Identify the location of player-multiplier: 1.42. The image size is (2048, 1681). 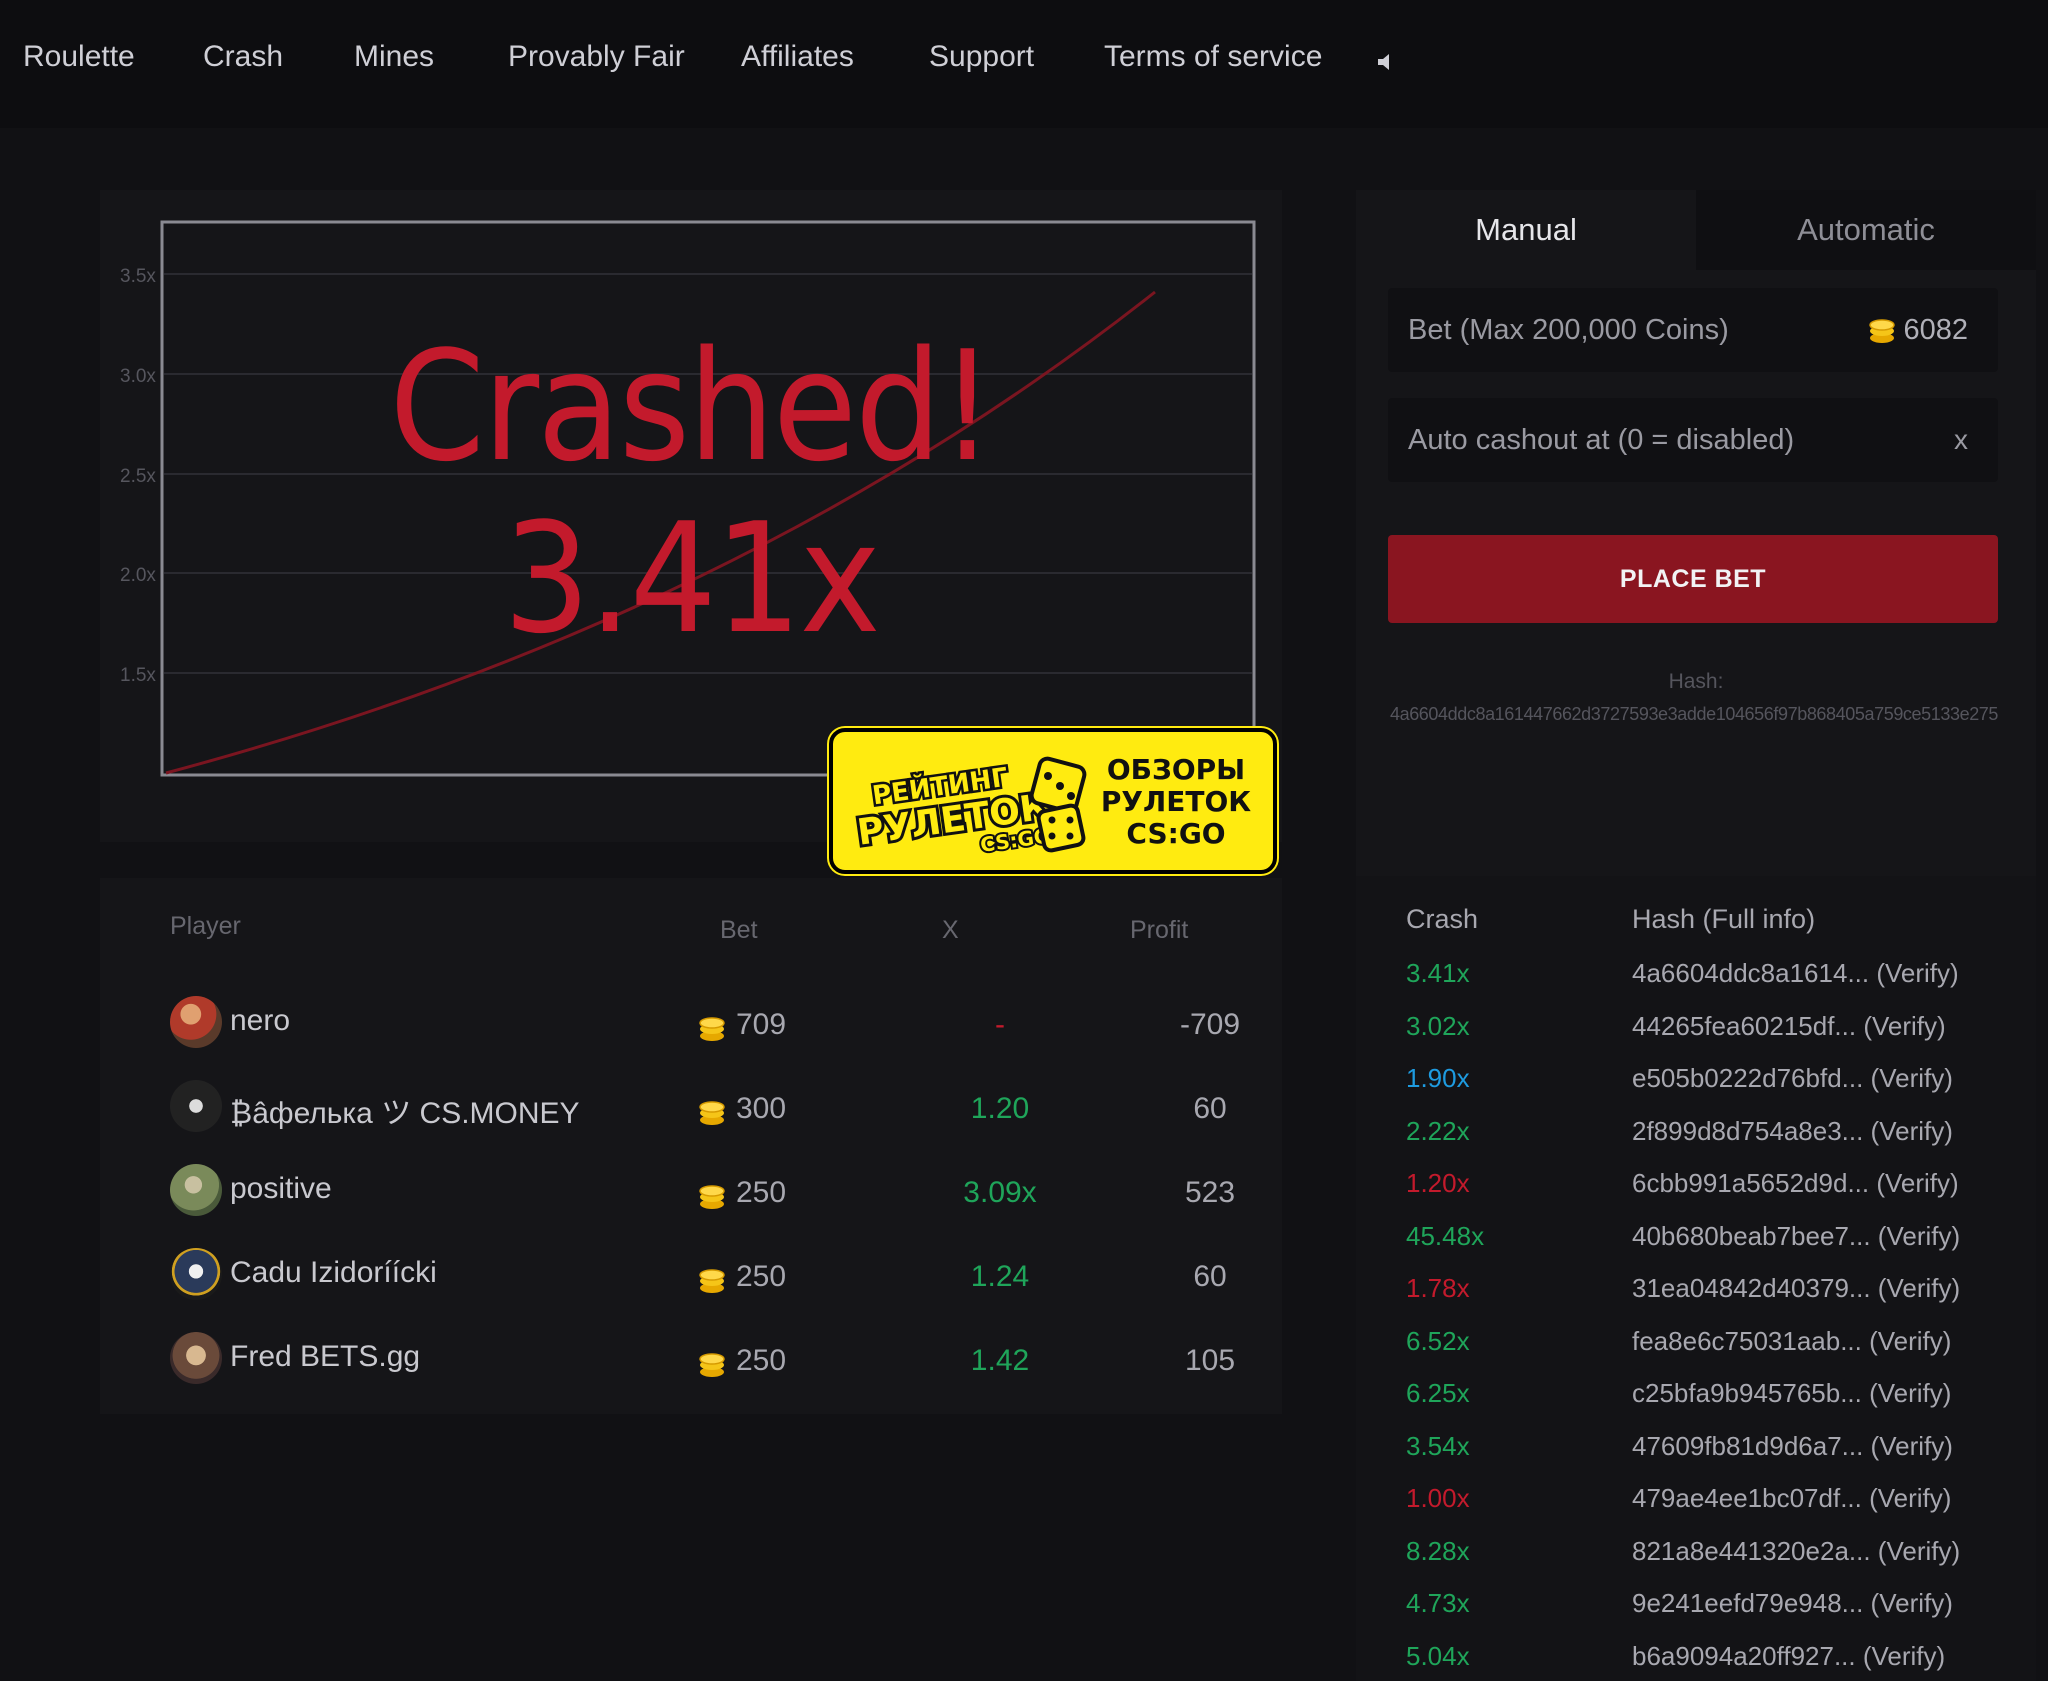
(1000, 1360).